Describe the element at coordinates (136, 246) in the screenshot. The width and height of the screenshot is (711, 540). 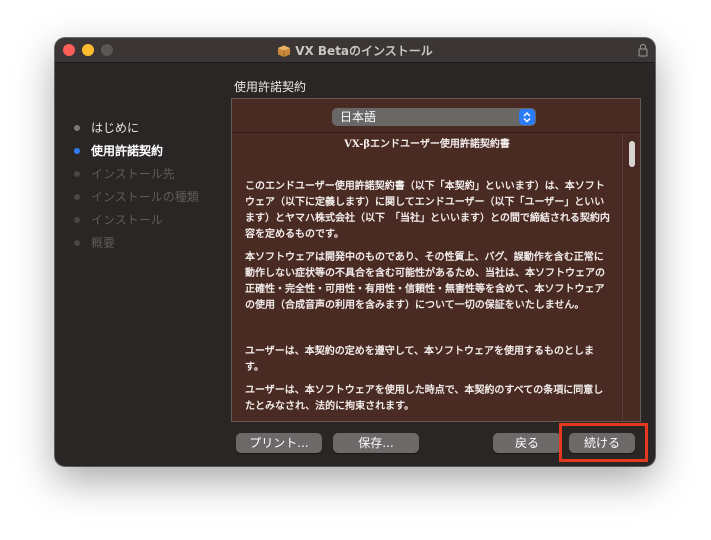
I see `step-summary: 概要` at that location.